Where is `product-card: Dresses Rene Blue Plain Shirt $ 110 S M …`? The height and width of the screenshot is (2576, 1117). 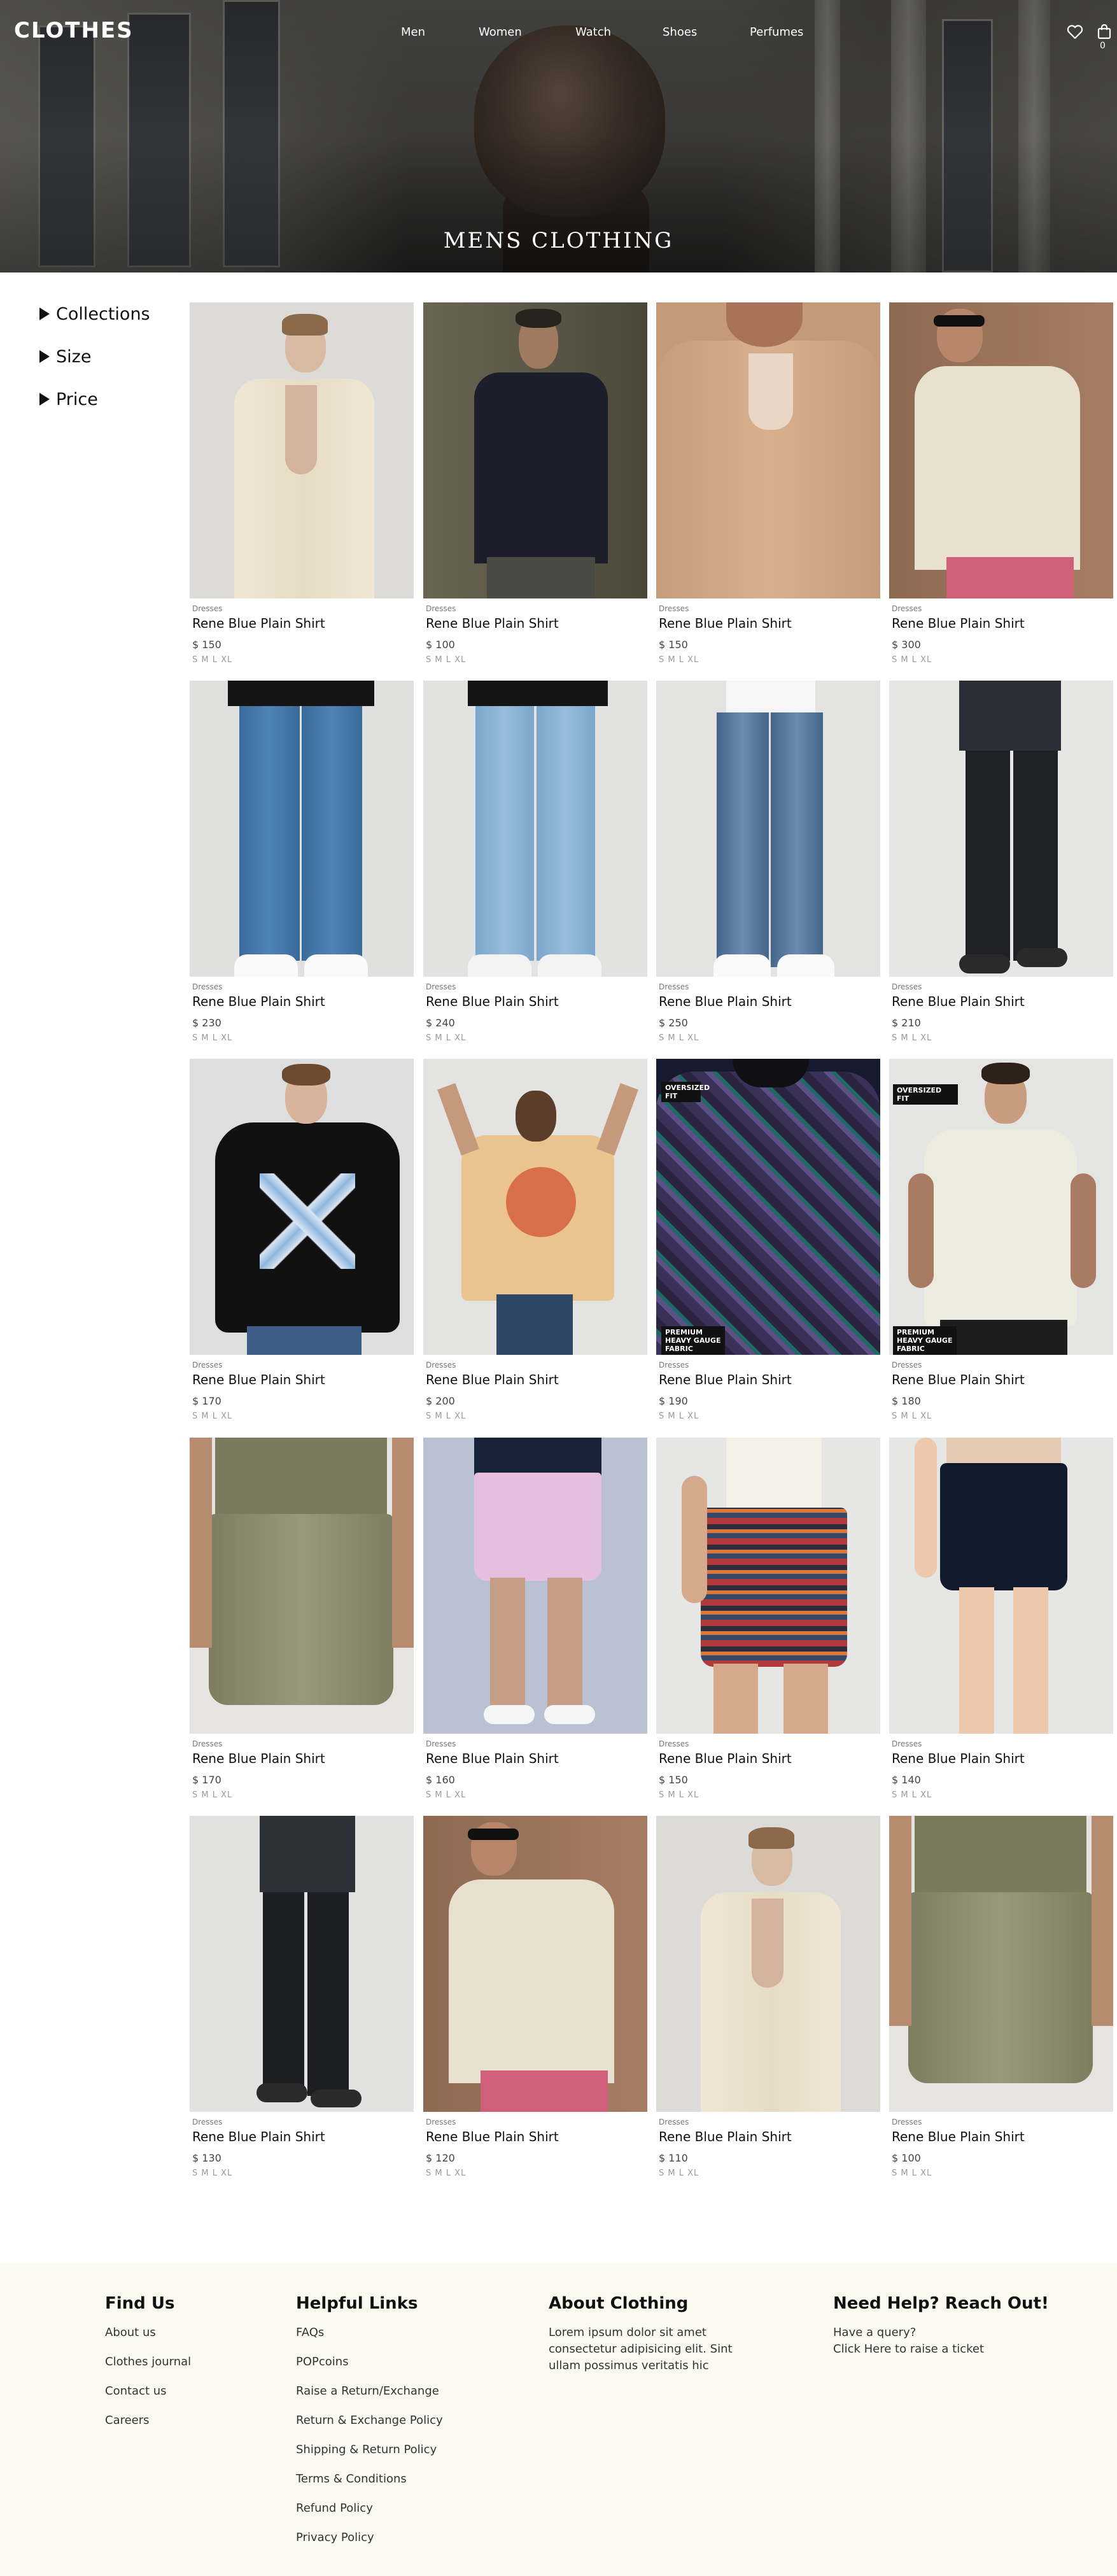
product-card: Dresses Rene Blue Plain Shirt $ 110 S M … is located at coordinates (768, 2003).